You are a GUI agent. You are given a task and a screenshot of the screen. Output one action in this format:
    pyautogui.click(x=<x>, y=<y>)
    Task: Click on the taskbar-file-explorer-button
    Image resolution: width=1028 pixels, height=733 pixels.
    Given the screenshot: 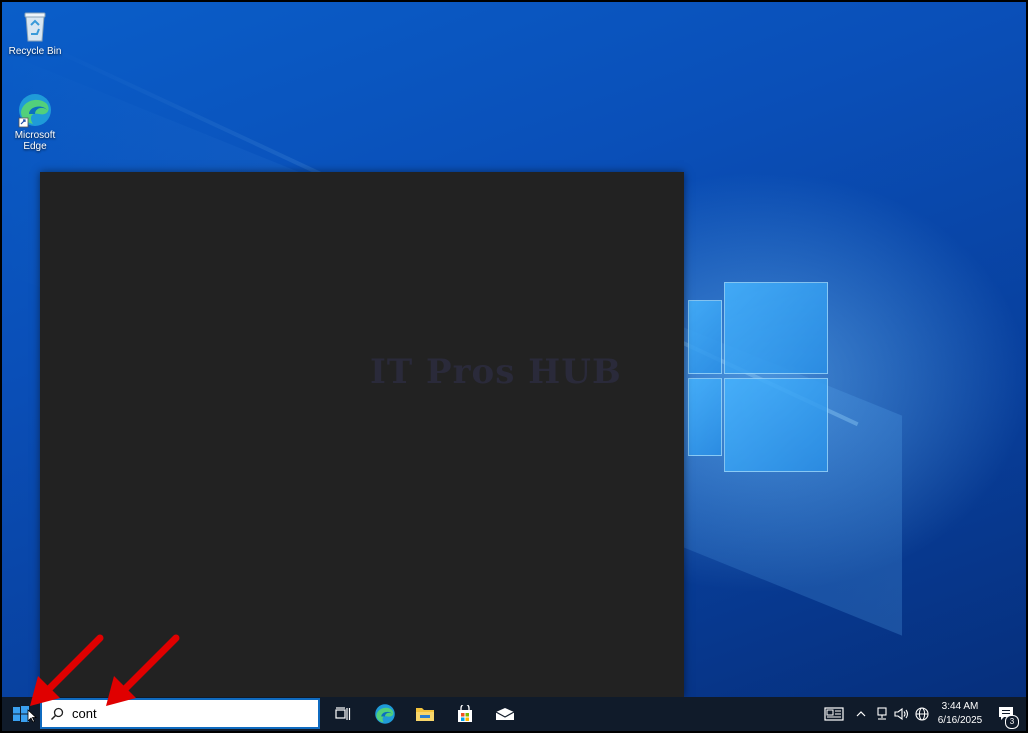 What is the action you would take?
    pyautogui.click(x=425, y=714)
    